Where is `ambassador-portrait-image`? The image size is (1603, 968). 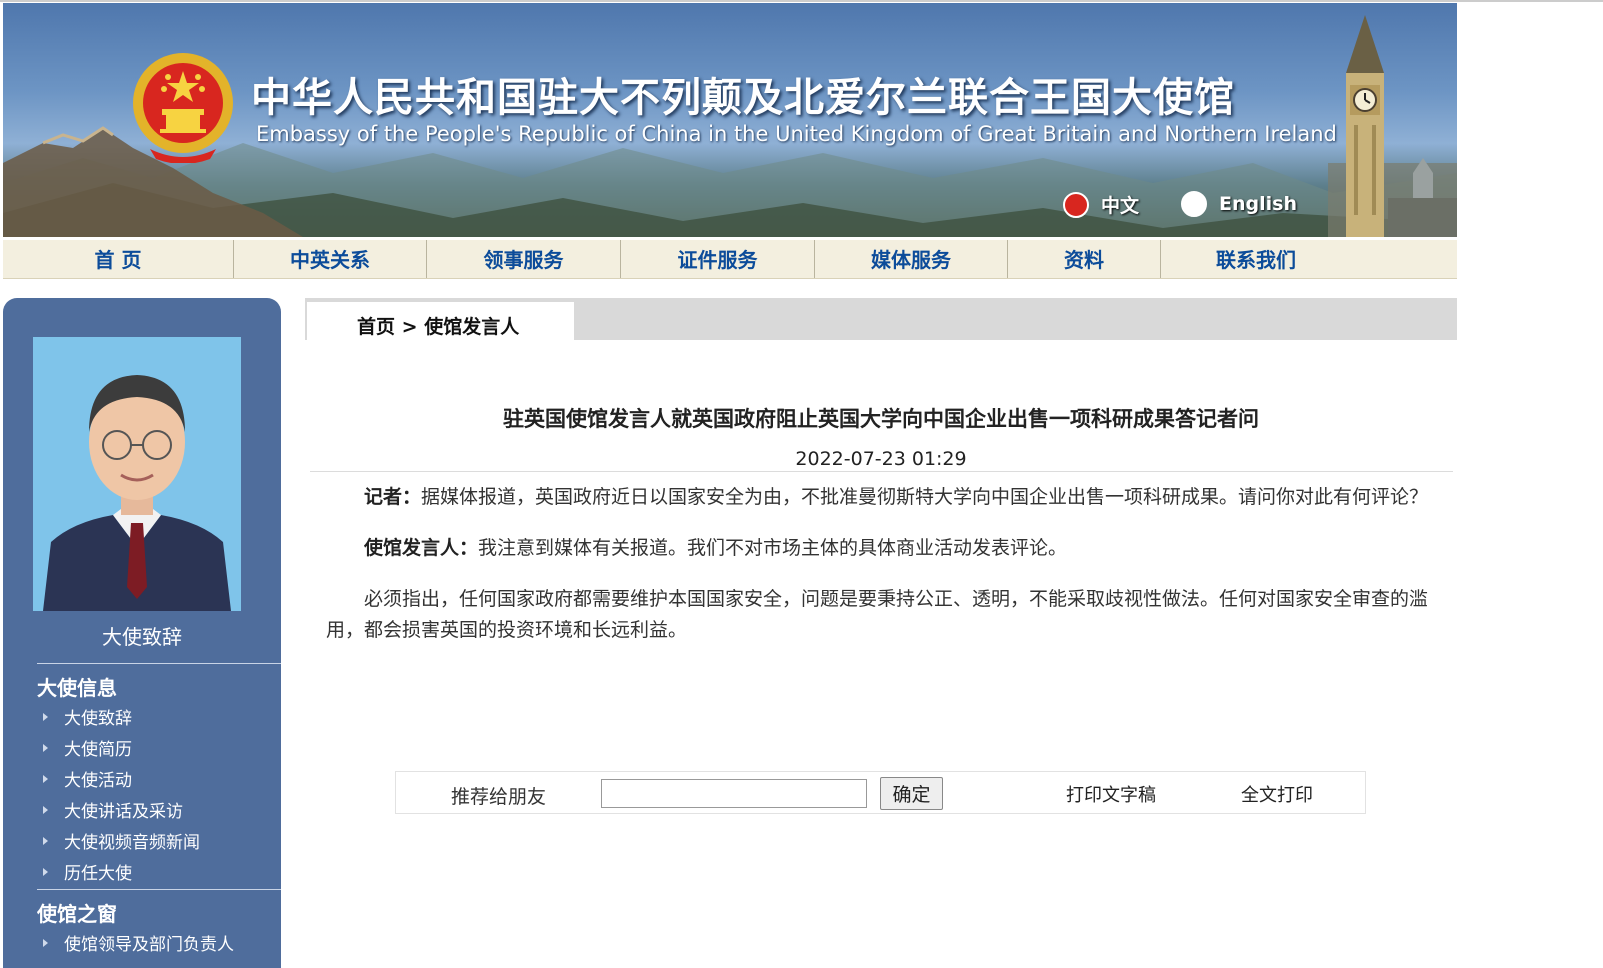 ambassador-portrait-image is located at coordinates (137, 474).